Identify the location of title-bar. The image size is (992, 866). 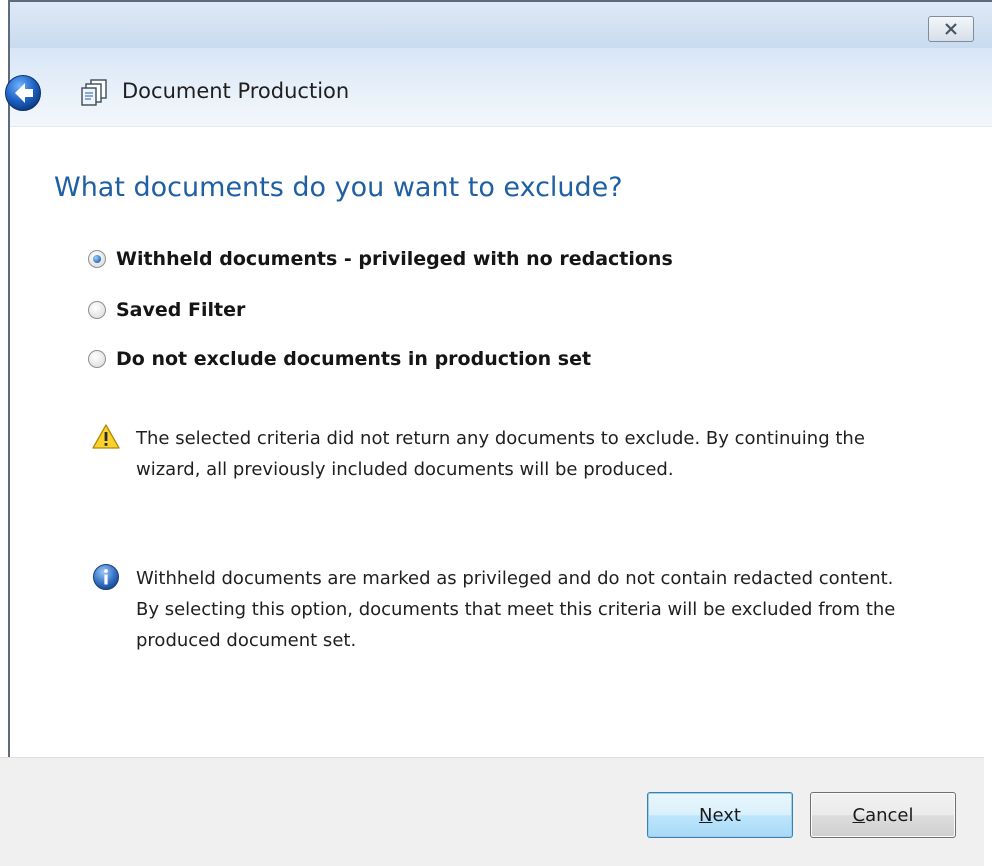
(501, 25).